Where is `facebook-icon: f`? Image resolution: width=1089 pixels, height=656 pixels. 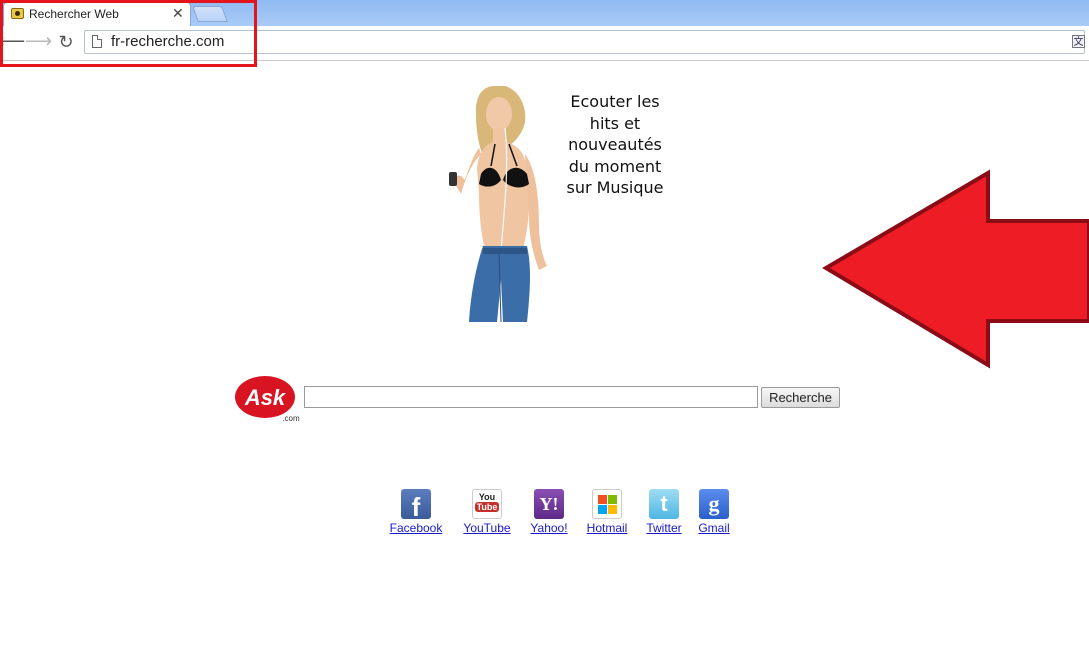
facebook-icon: f is located at coordinates (416, 505).